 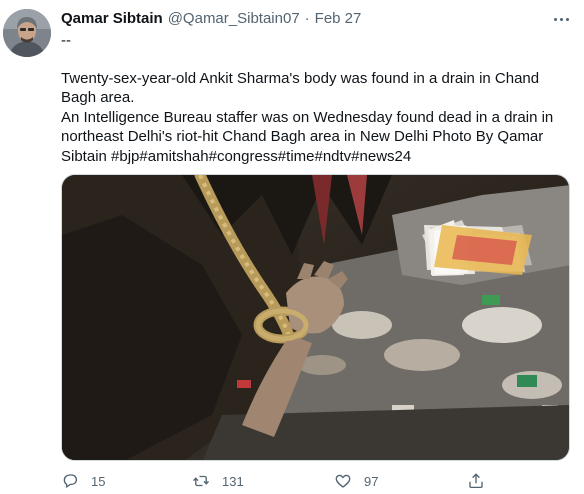 I want to click on tweet-header: Qamar Sibtain @Qamar_Sibtain07 · Feb 27, so click(x=211, y=20).